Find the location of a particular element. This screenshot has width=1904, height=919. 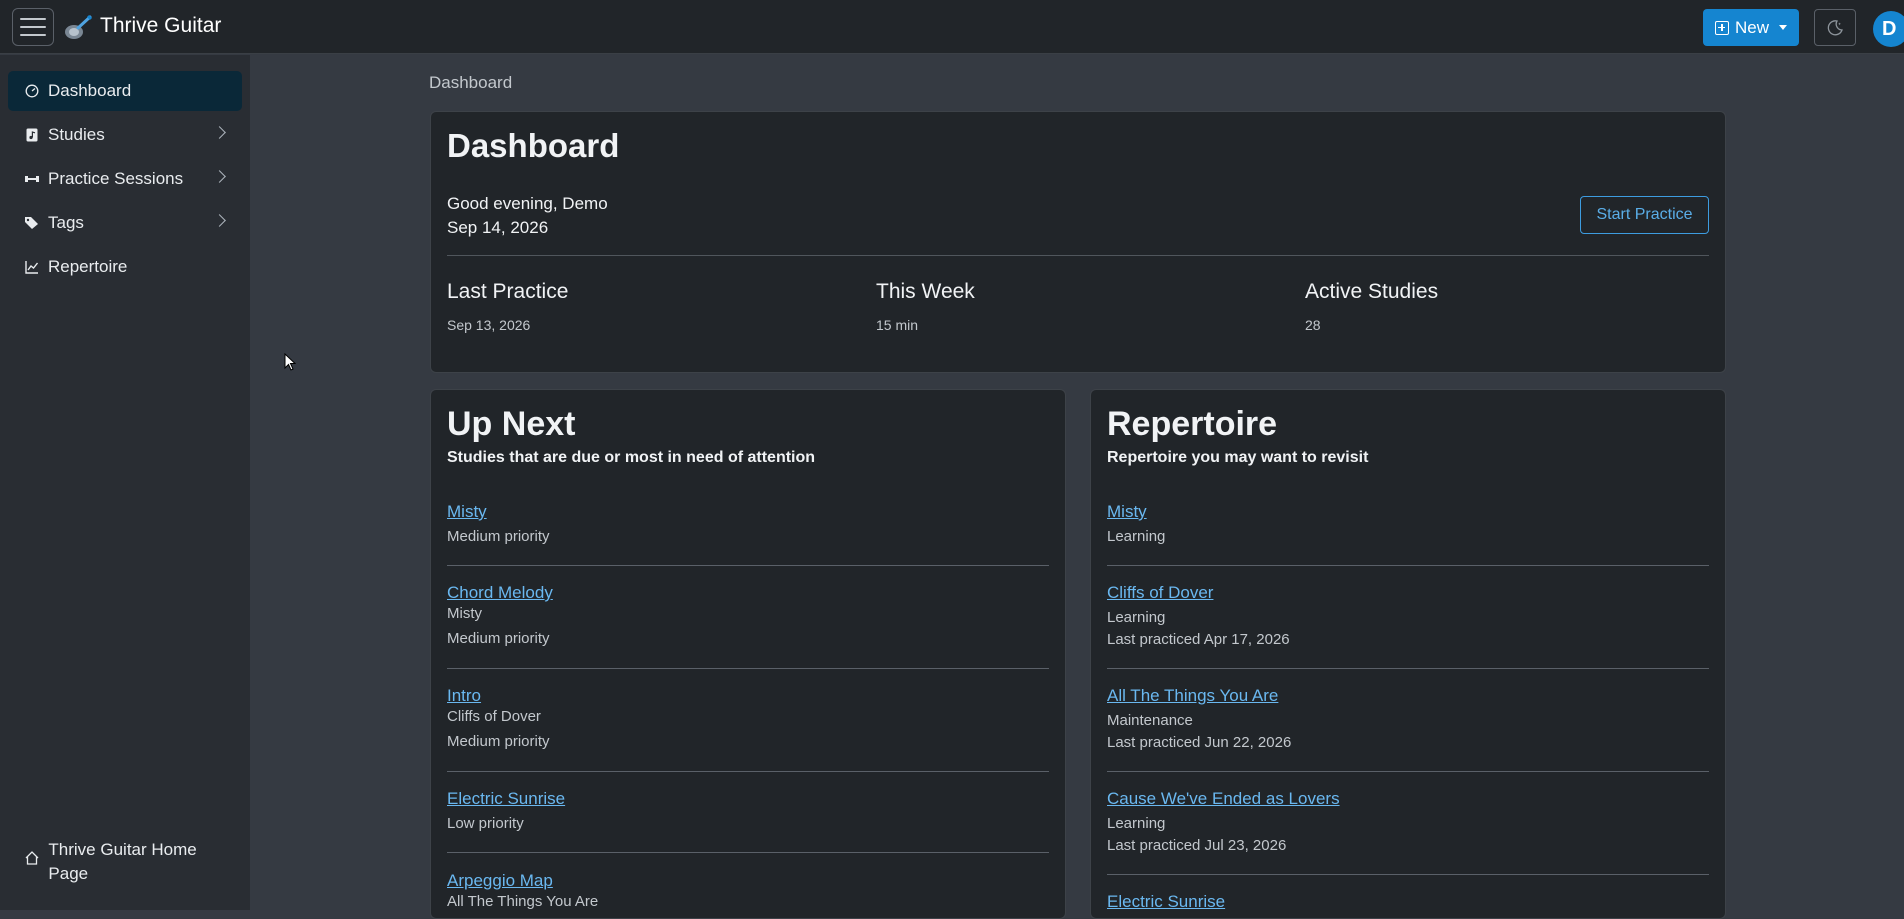

page-title: Dashboard is located at coordinates (533, 145).